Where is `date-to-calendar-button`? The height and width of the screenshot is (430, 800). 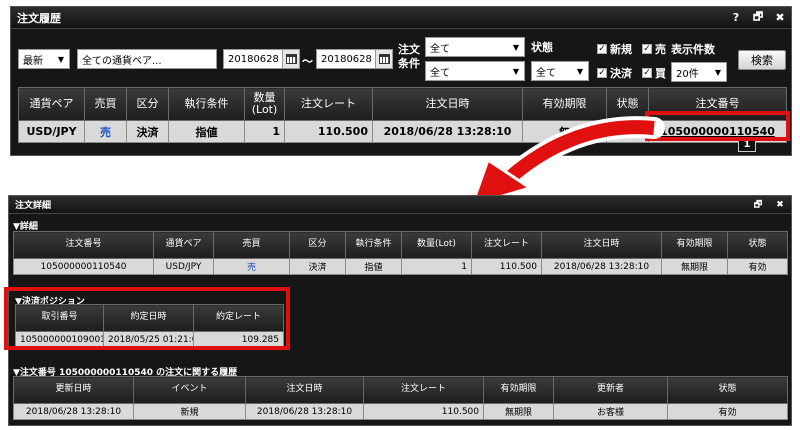 date-to-calendar-button is located at coordinates (384, 59).